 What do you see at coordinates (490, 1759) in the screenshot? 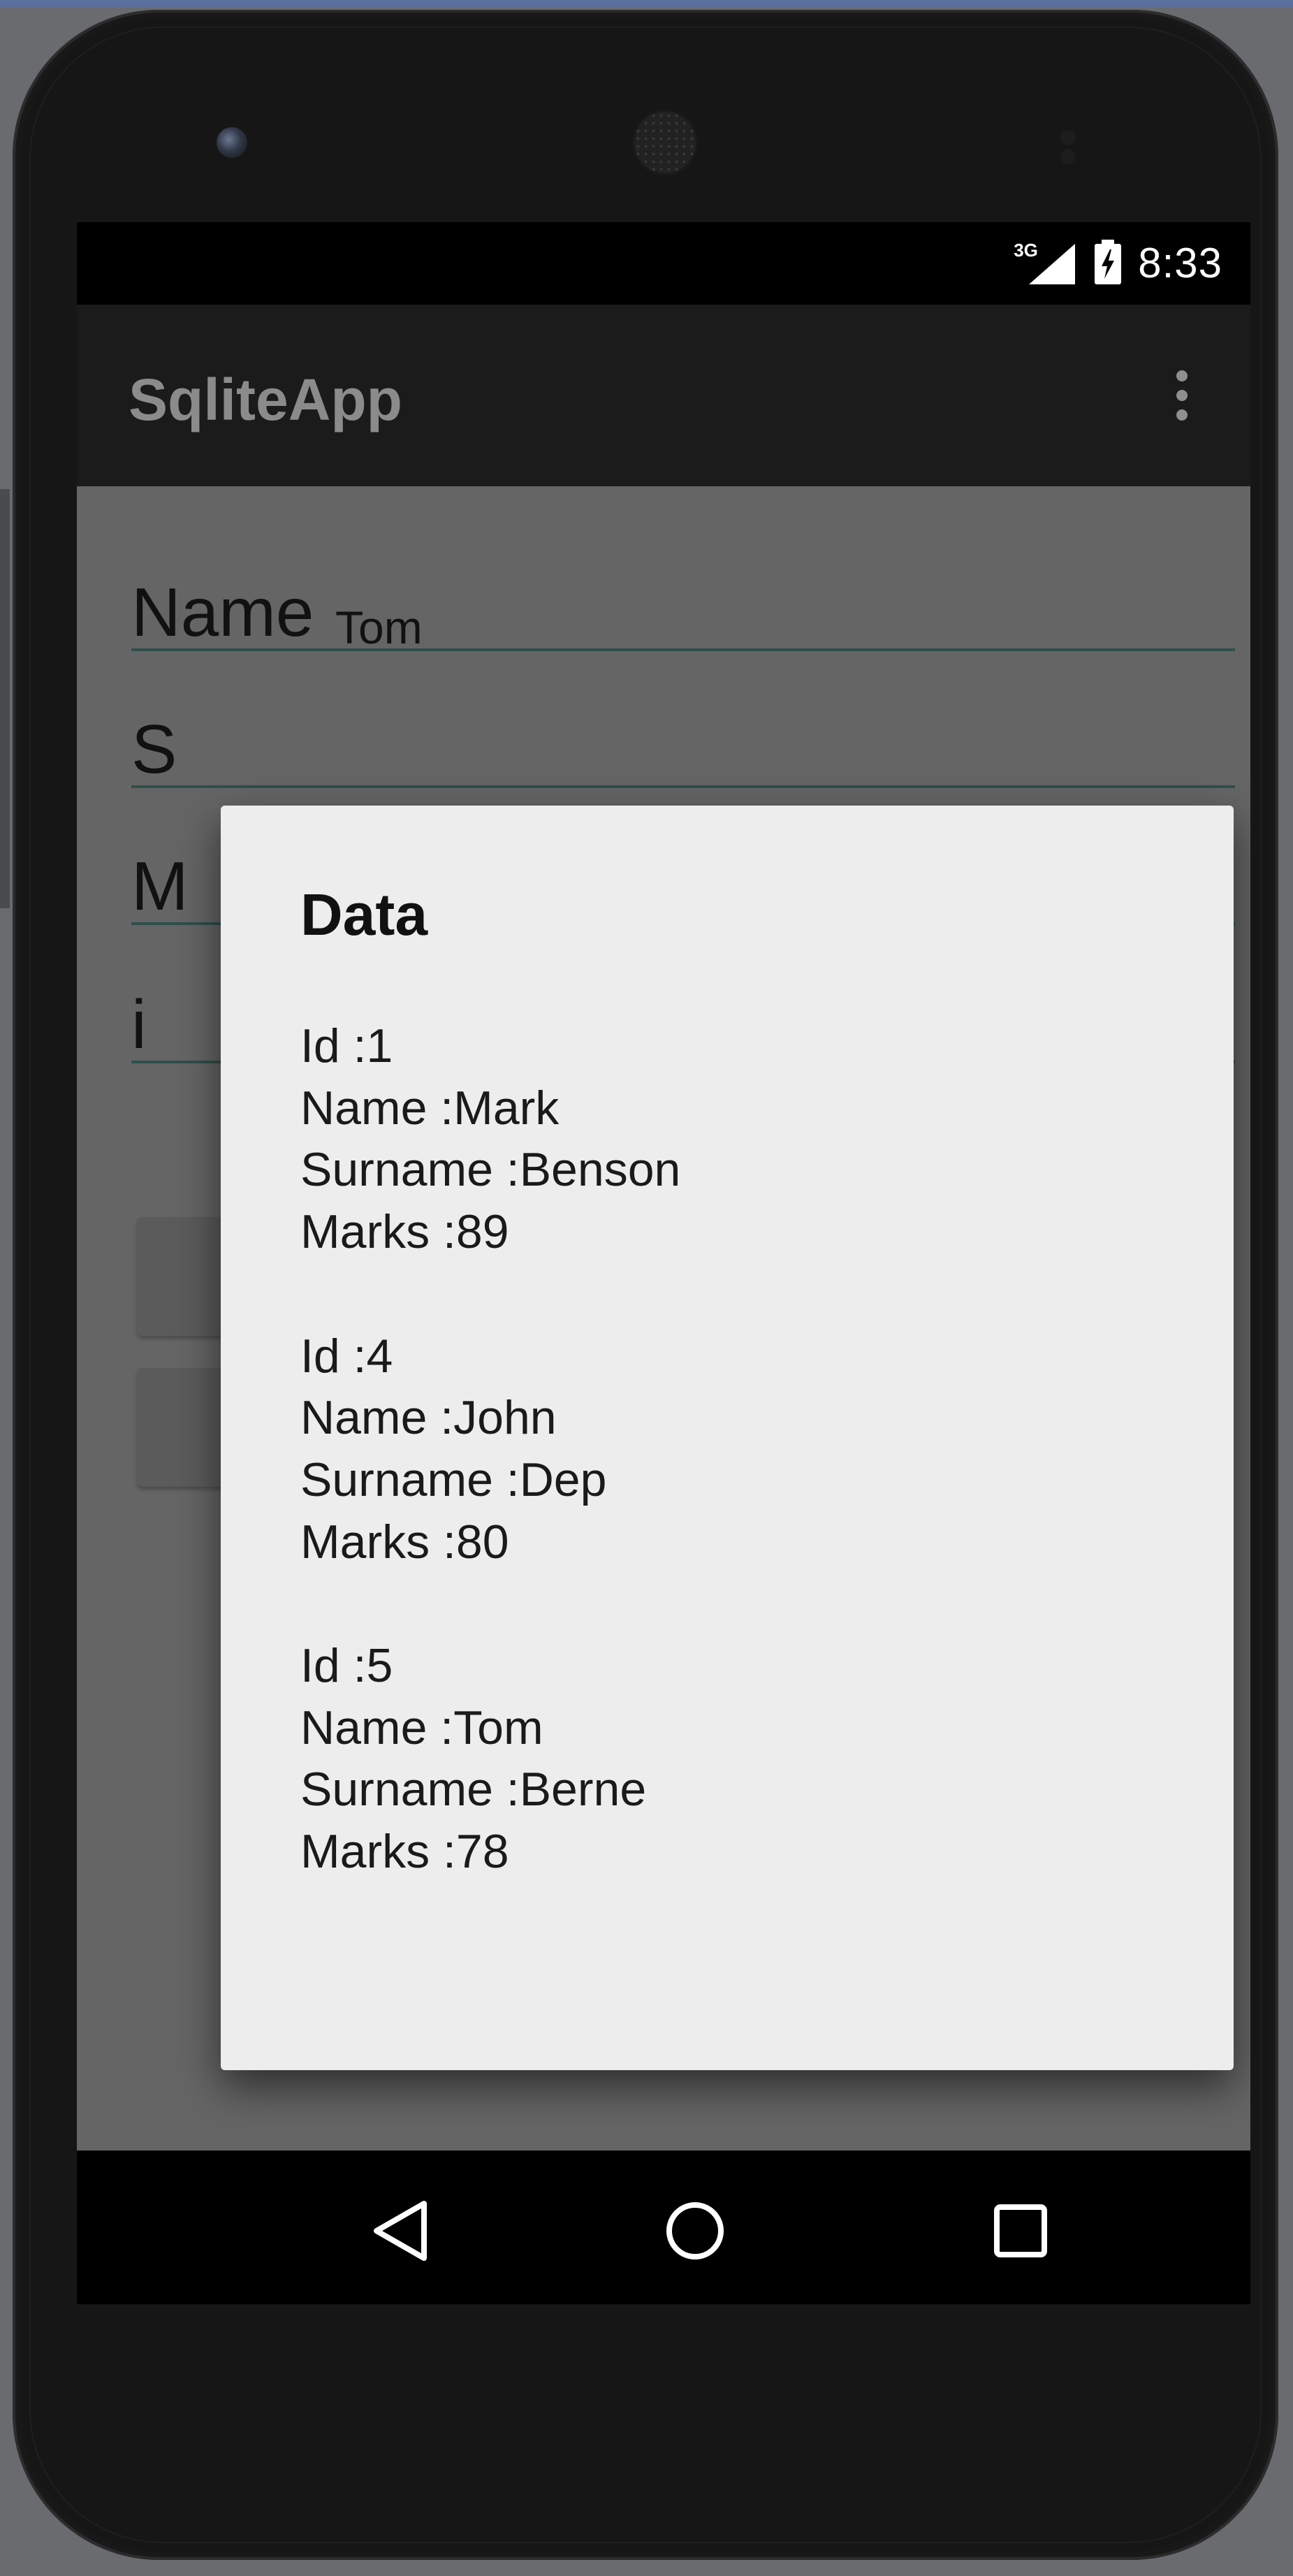
I see `record-item: Id :5 Name :Tom Surname :Berne Marks :78` at bounding box center [490, 1759].